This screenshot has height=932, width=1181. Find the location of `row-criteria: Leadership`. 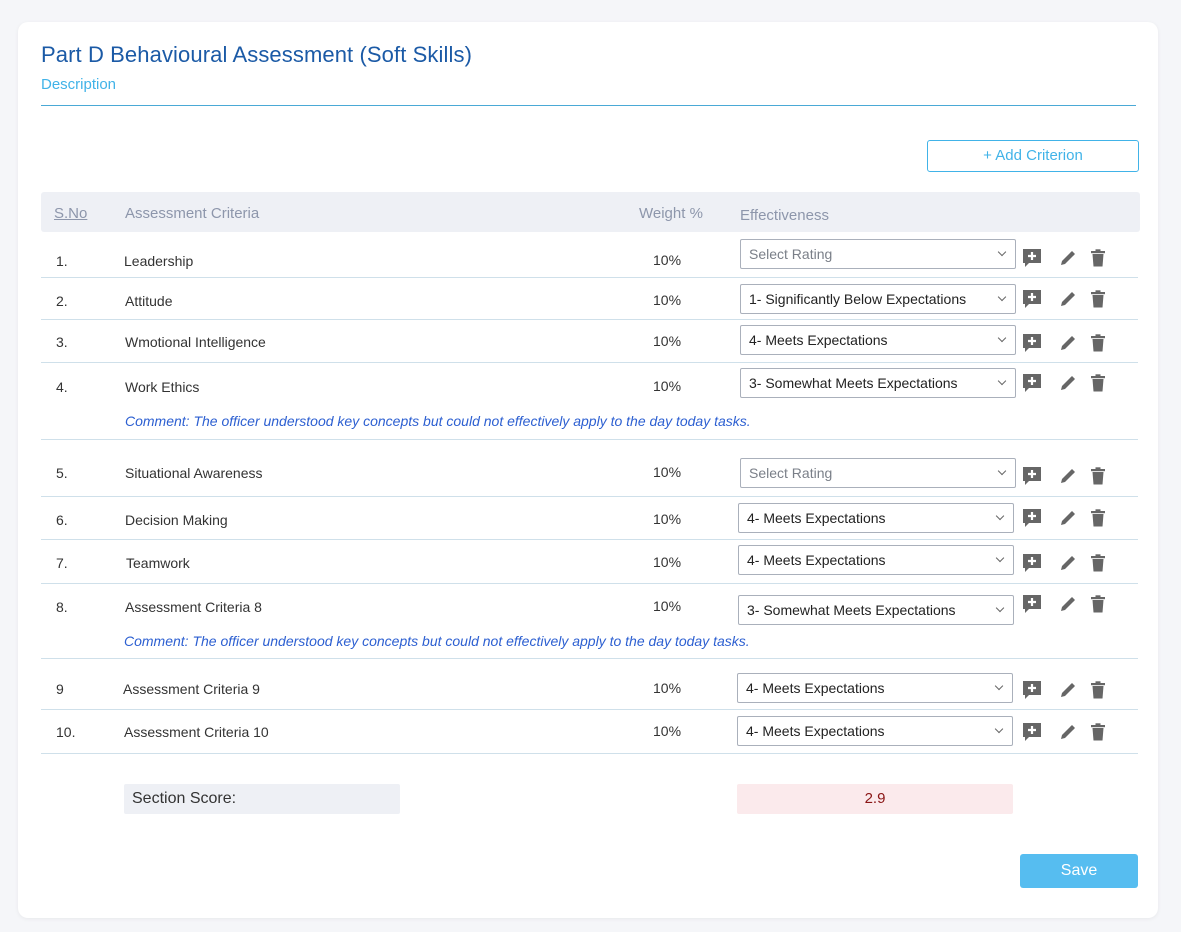

row-criteria: Leadership is located at coordinates (159, 261).